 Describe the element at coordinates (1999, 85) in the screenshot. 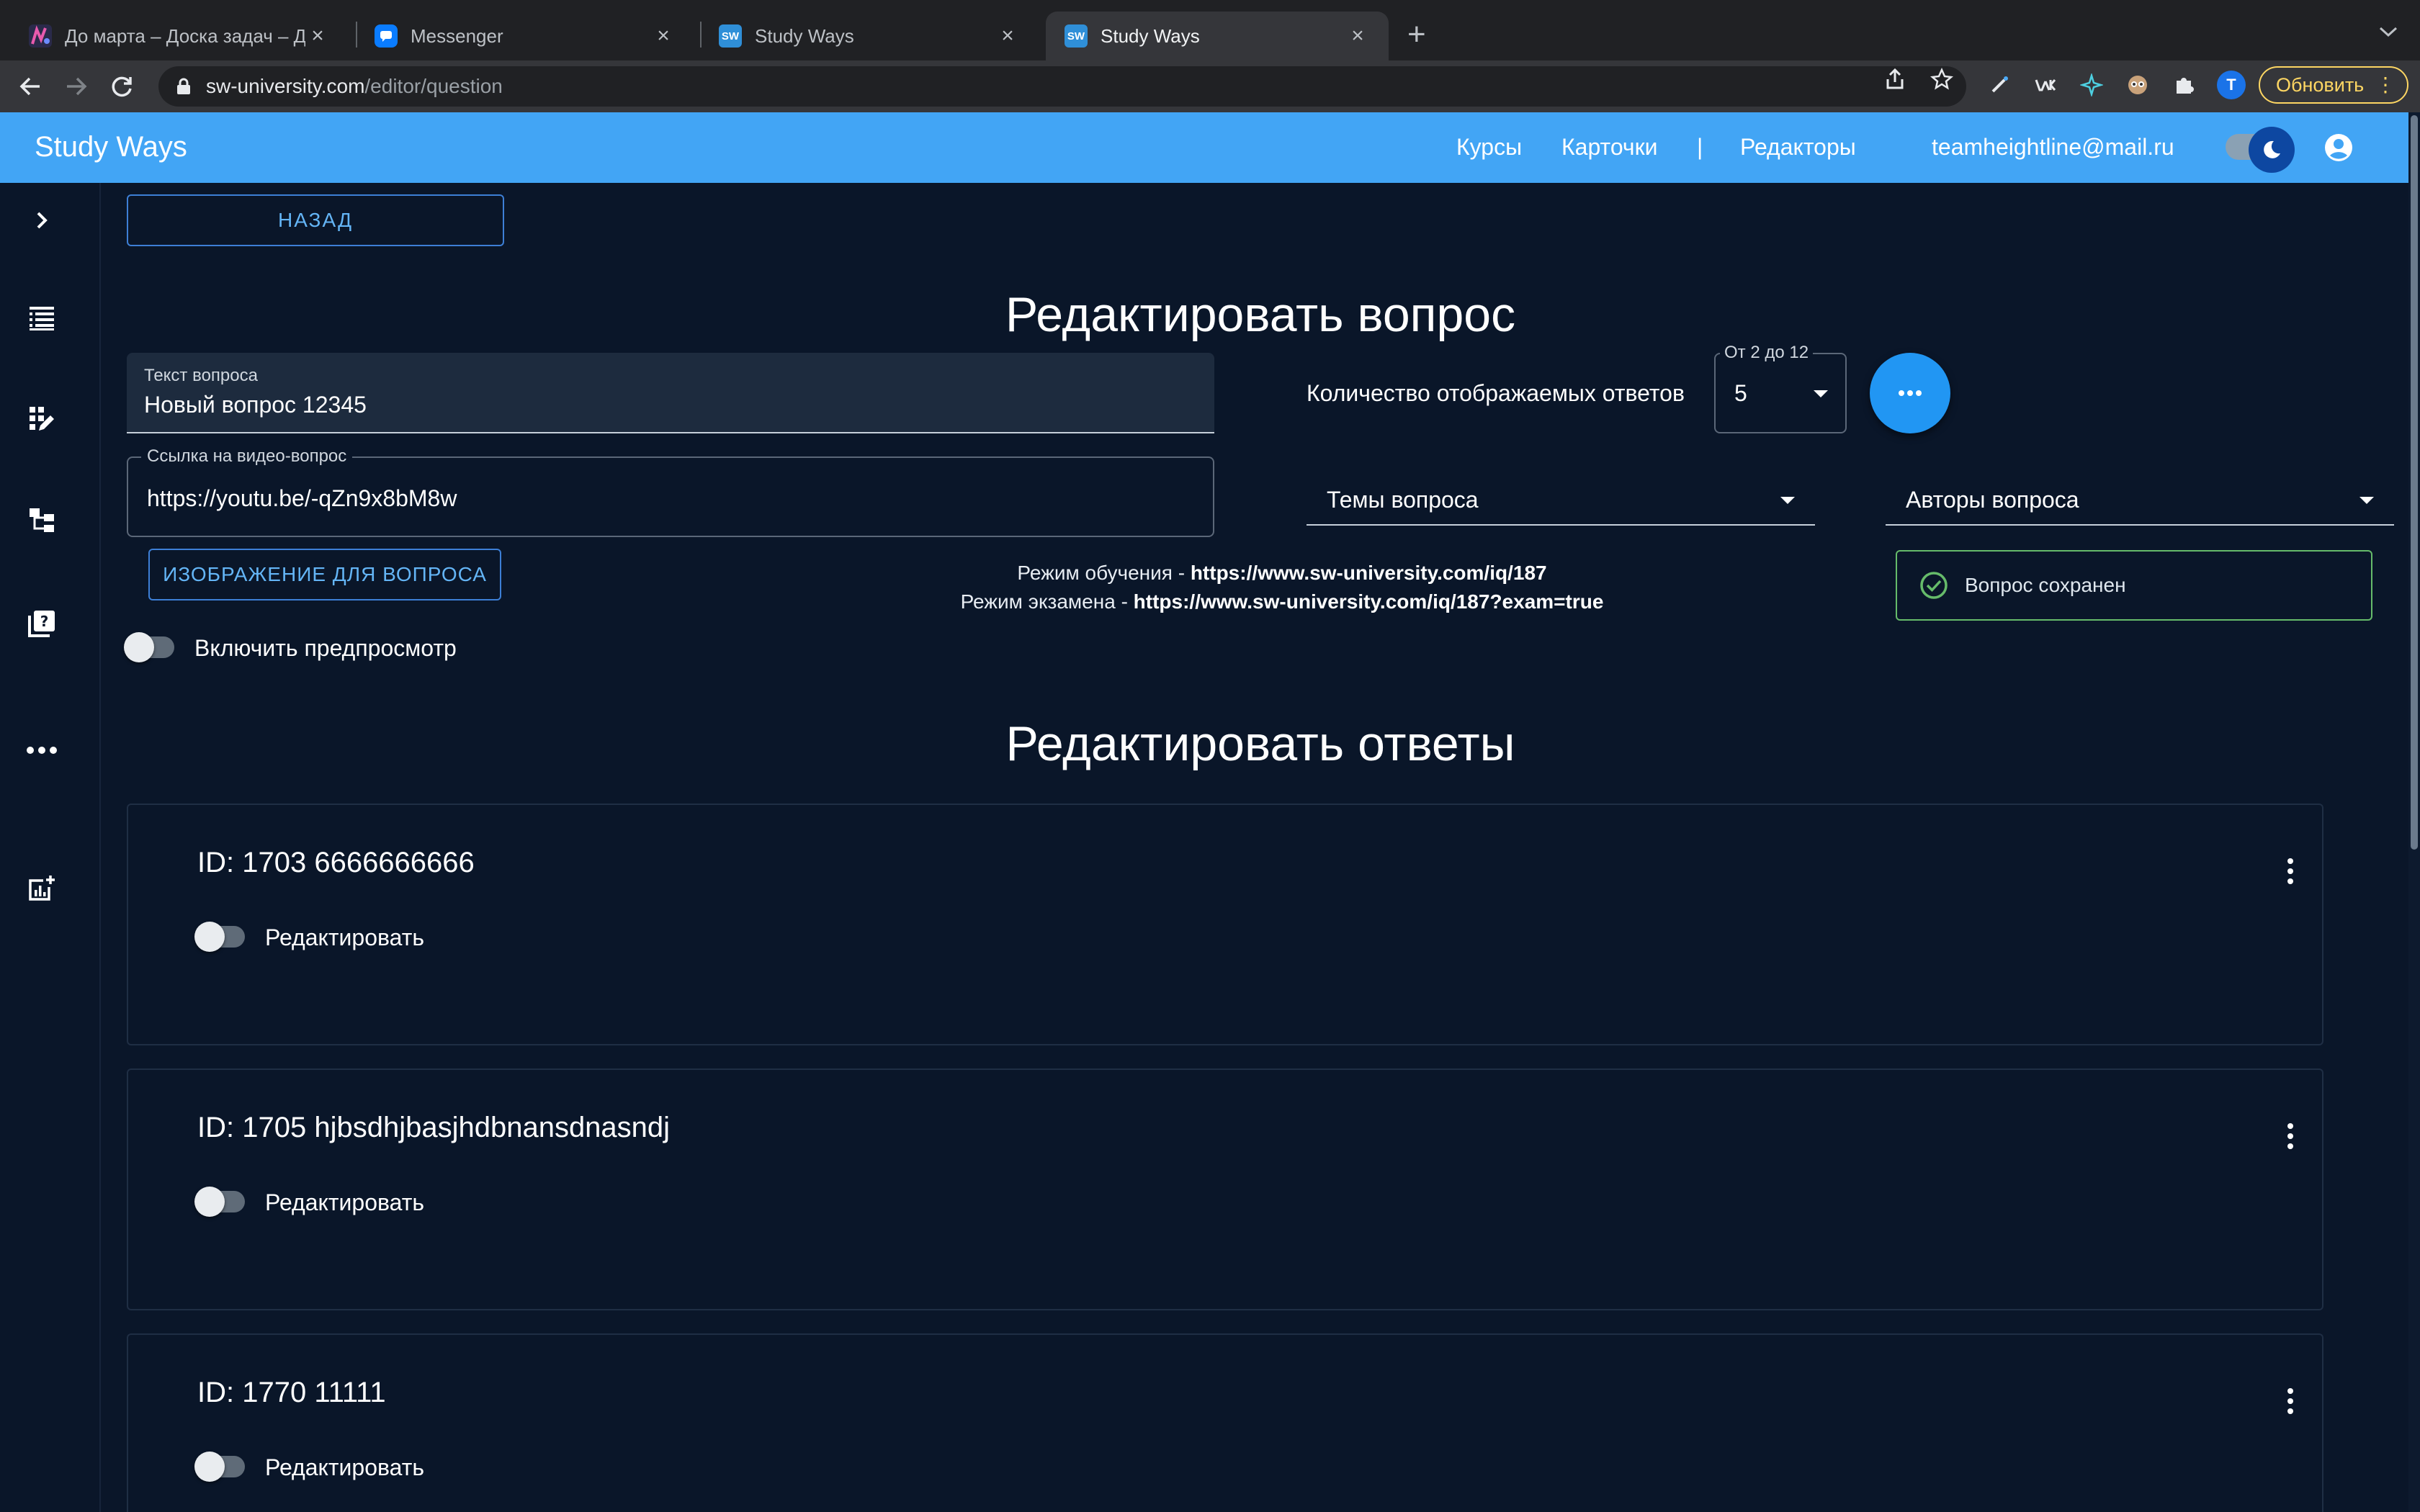

I see `pen-icon` at that location.